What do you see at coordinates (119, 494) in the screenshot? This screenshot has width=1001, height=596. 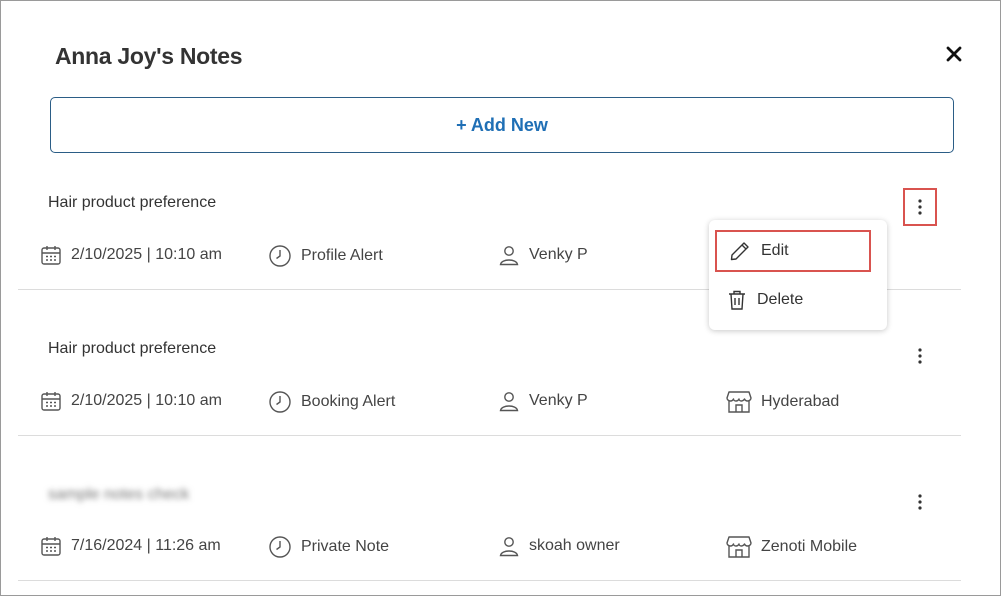 I see `note-title: sample notes check` at bounding box center [119, 494].